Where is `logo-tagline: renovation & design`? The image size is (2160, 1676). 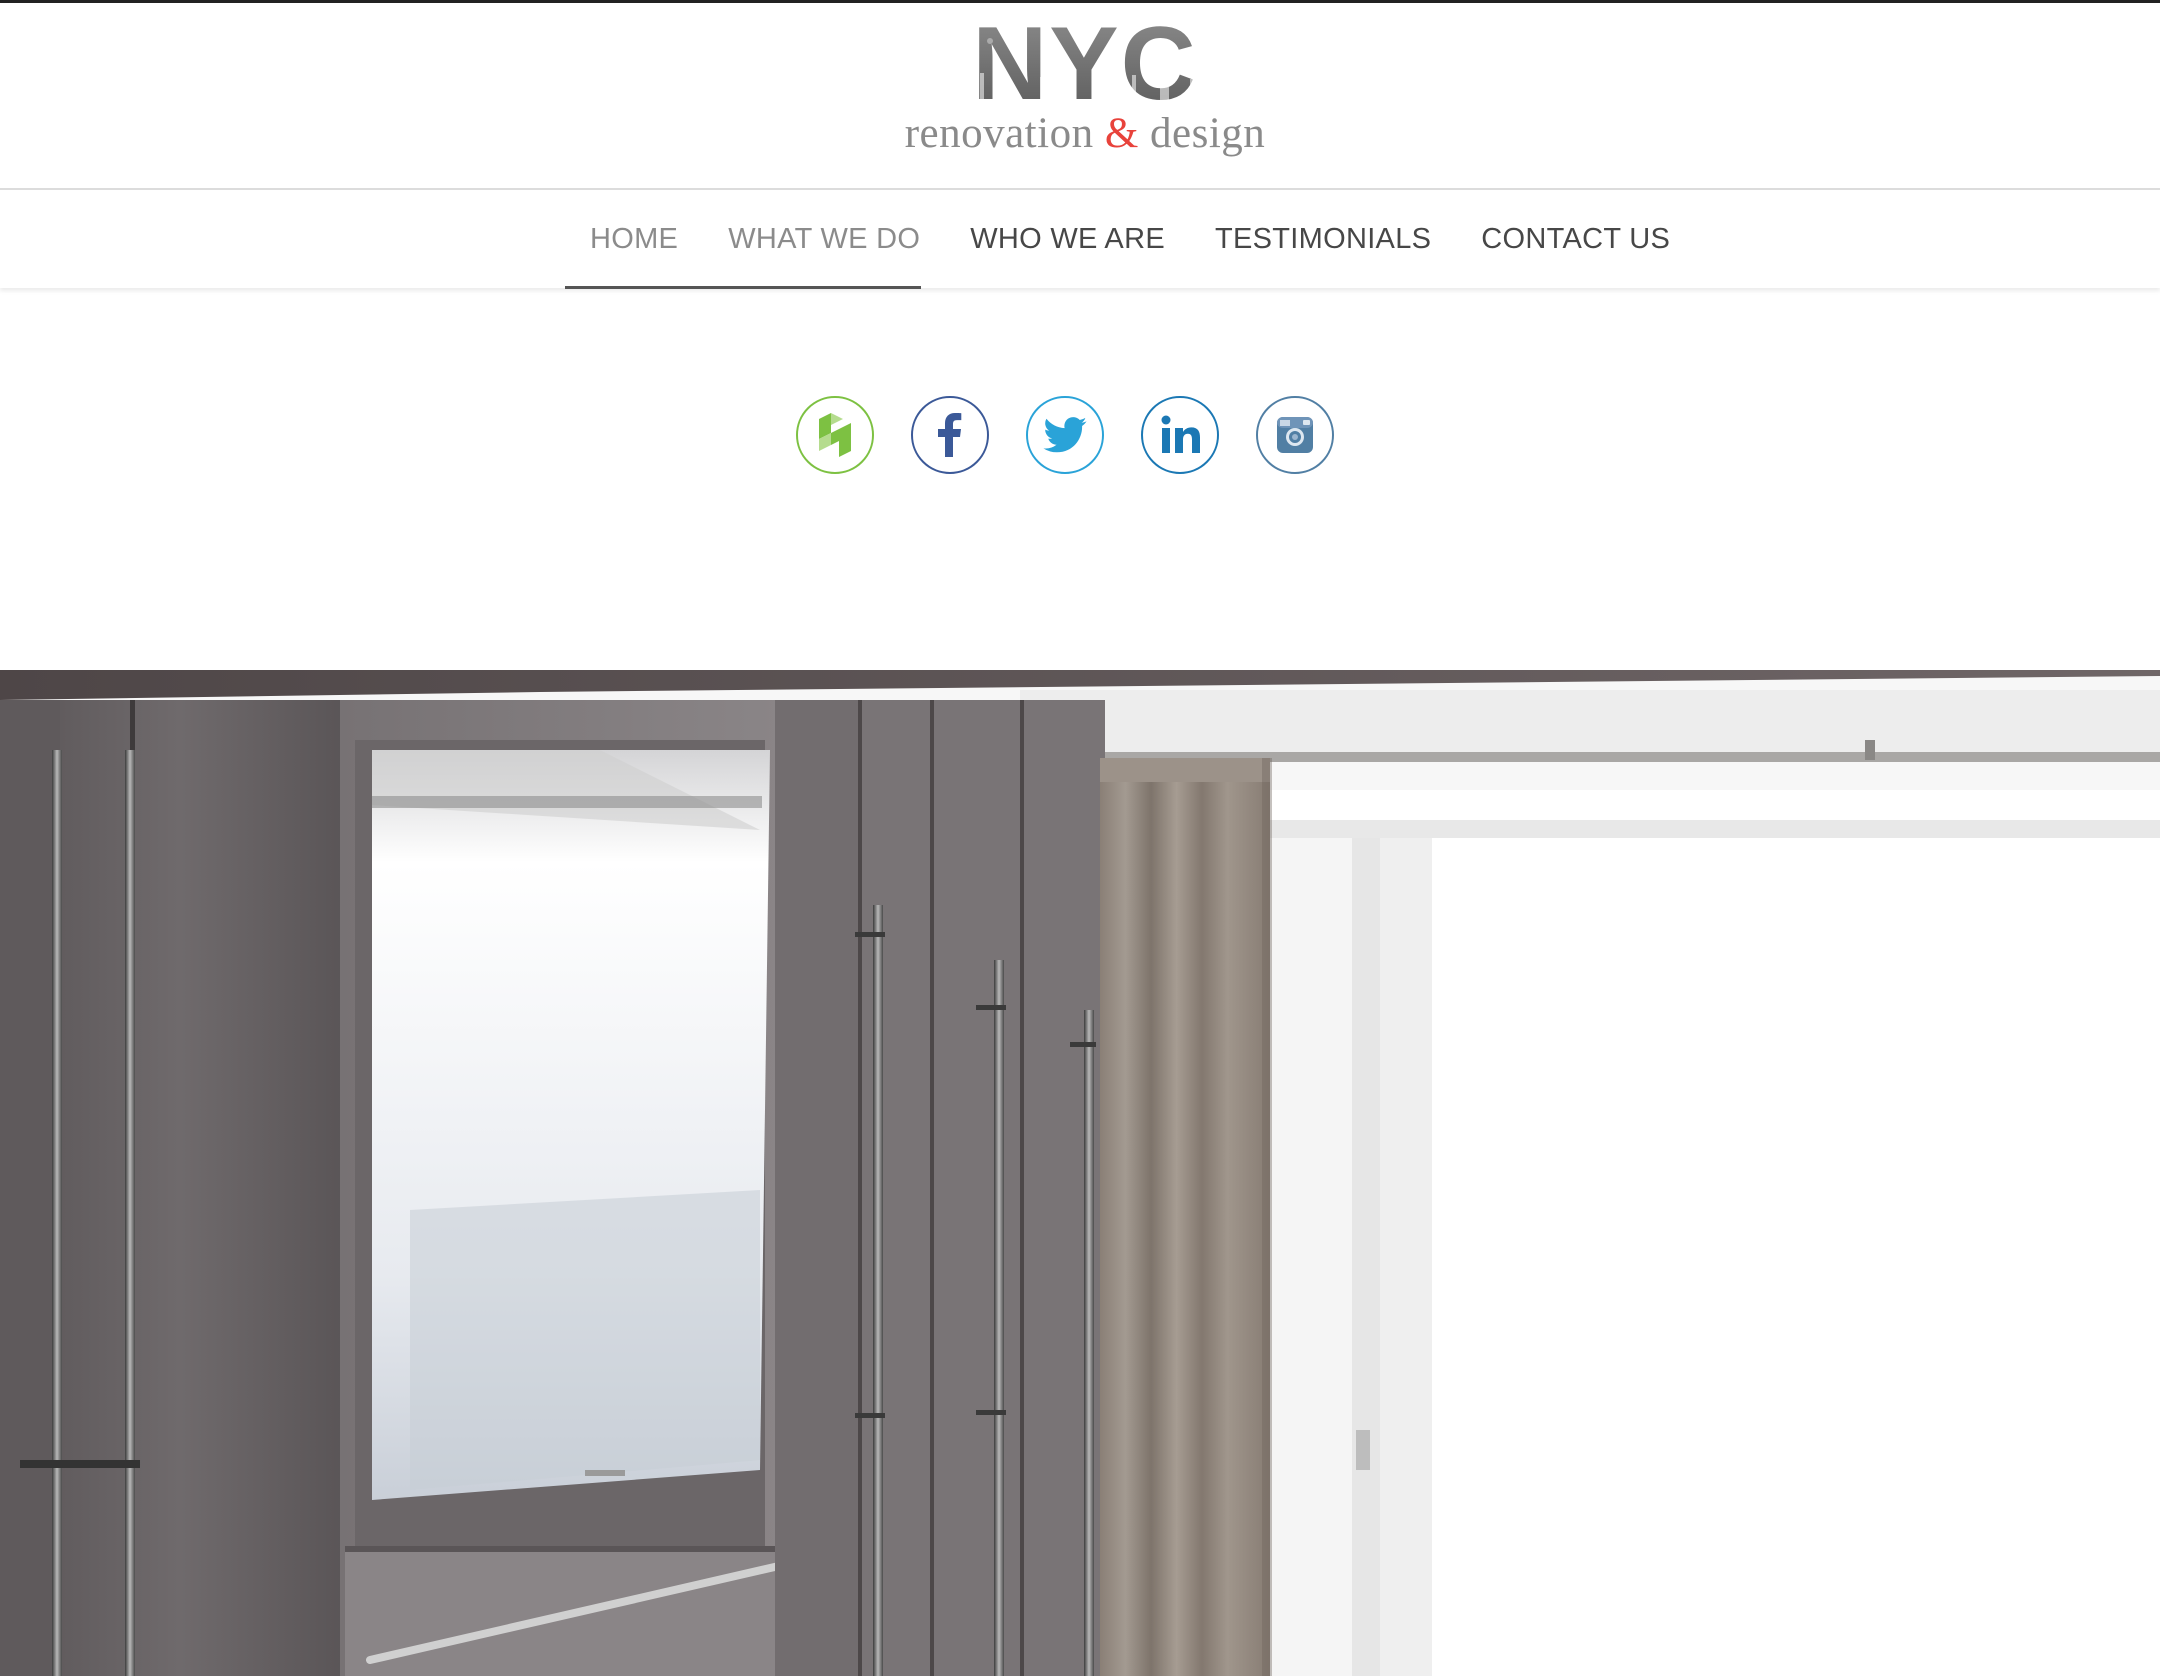
logo-tagline: renovation & design is located at coordinates (1085, 133).